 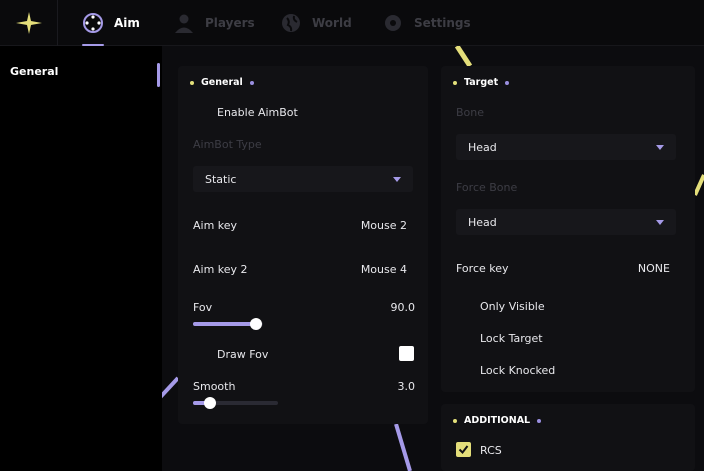 I want to click on smooth-value: 3.0, so click(x=406, y=386).